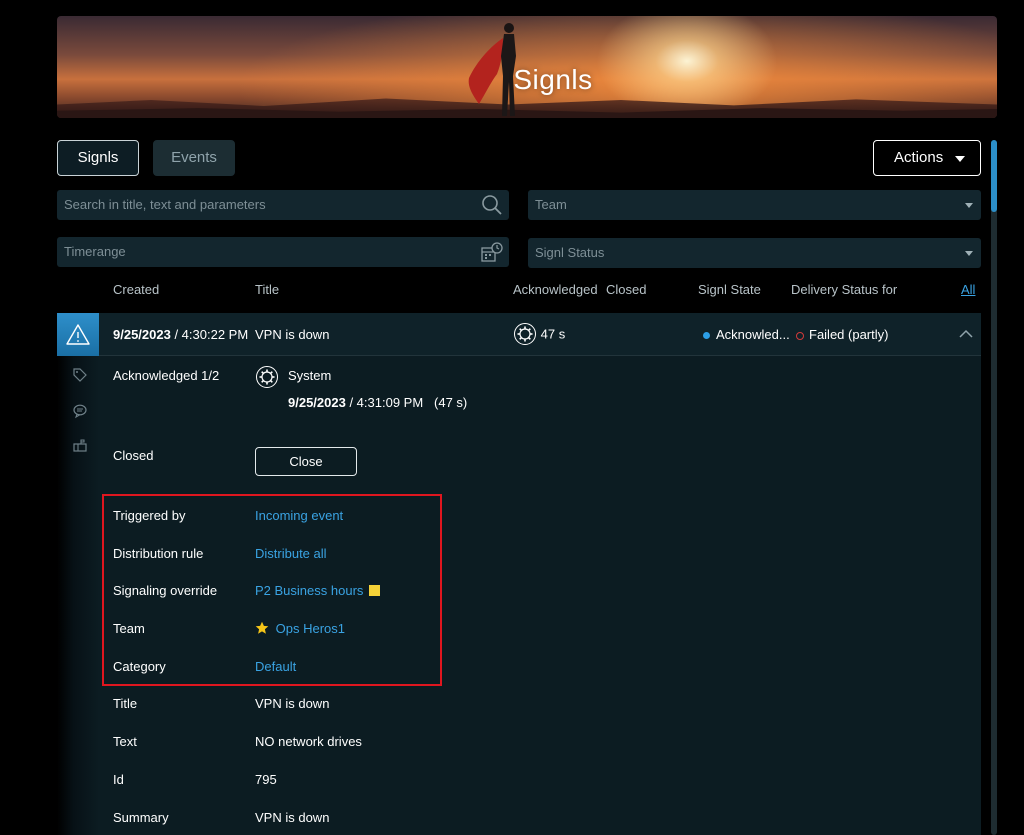  I want to click on acknowledged-timestamp: 9/25/2023 / 4:31:09 PM (47 s), so click(377, 402).